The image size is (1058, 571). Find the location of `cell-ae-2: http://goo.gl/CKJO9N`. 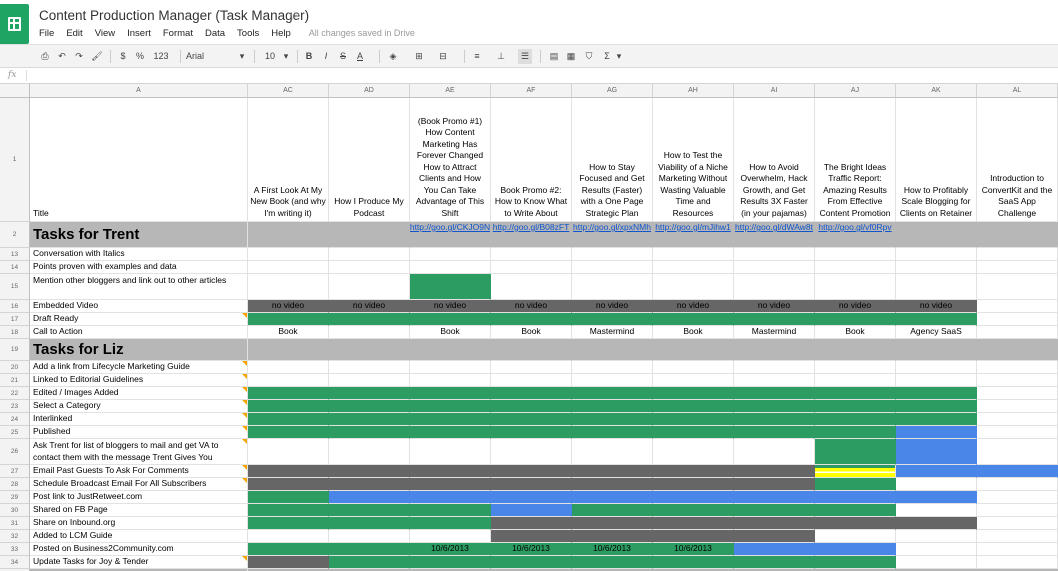

cell-ae-2: http://goo.gl/CKJO9N is located at coordinates (450, 235).